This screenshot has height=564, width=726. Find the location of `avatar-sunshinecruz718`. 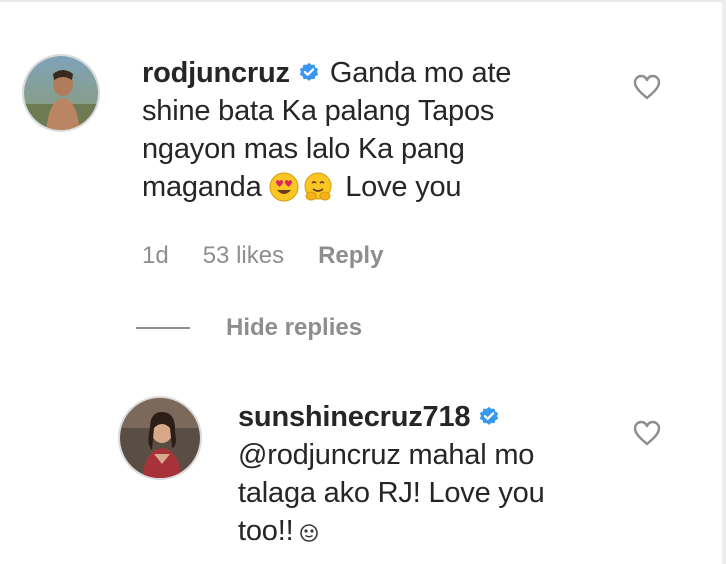

avatar-sunshinecruz718 is located at coordinates (160, 438).